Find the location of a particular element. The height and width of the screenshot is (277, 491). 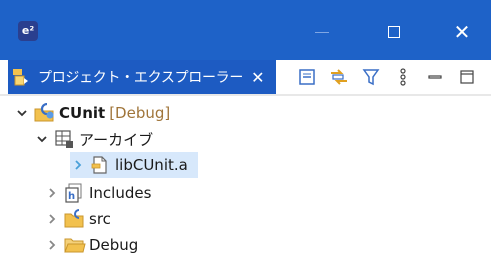

view-menu-icon is located at coordinates (403, 77).